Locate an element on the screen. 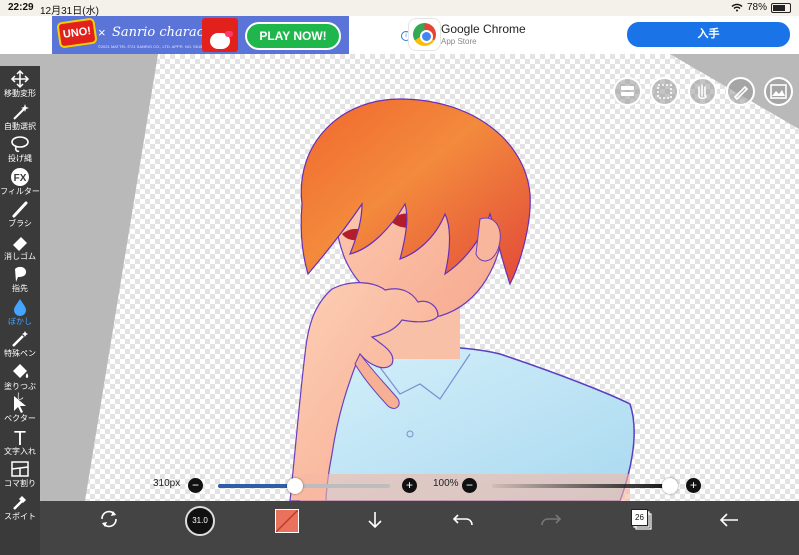 The height and width of the screenshot is (555, 799). bottom-toolbar is located at coordinates (419, 528).